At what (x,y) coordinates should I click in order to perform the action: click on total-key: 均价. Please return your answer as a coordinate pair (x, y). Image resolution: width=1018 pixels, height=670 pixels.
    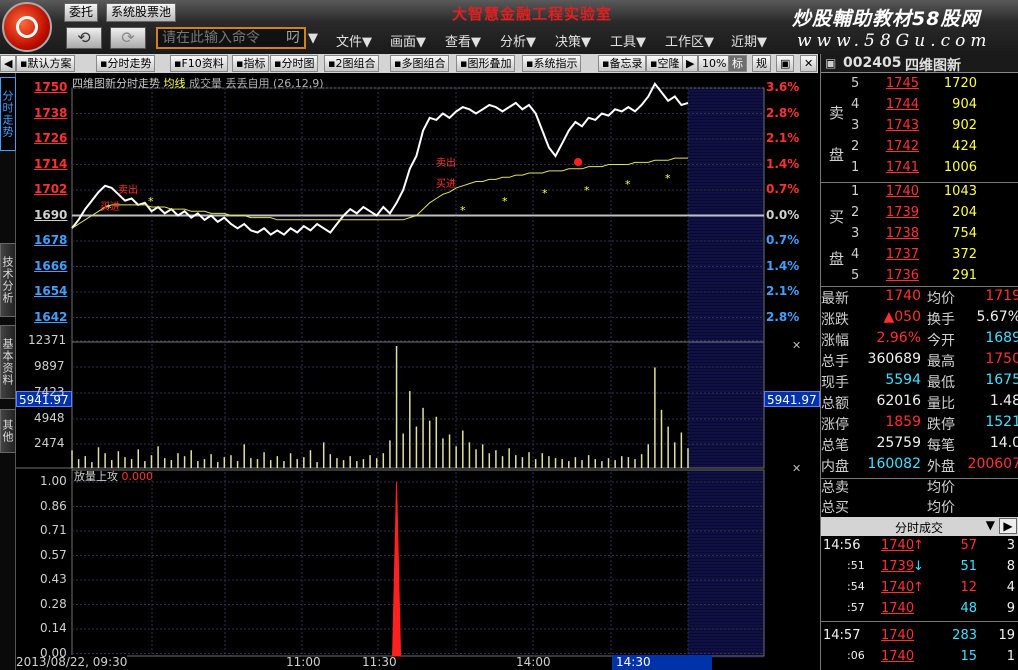
    Looking at the image, I should click on (941, 508).